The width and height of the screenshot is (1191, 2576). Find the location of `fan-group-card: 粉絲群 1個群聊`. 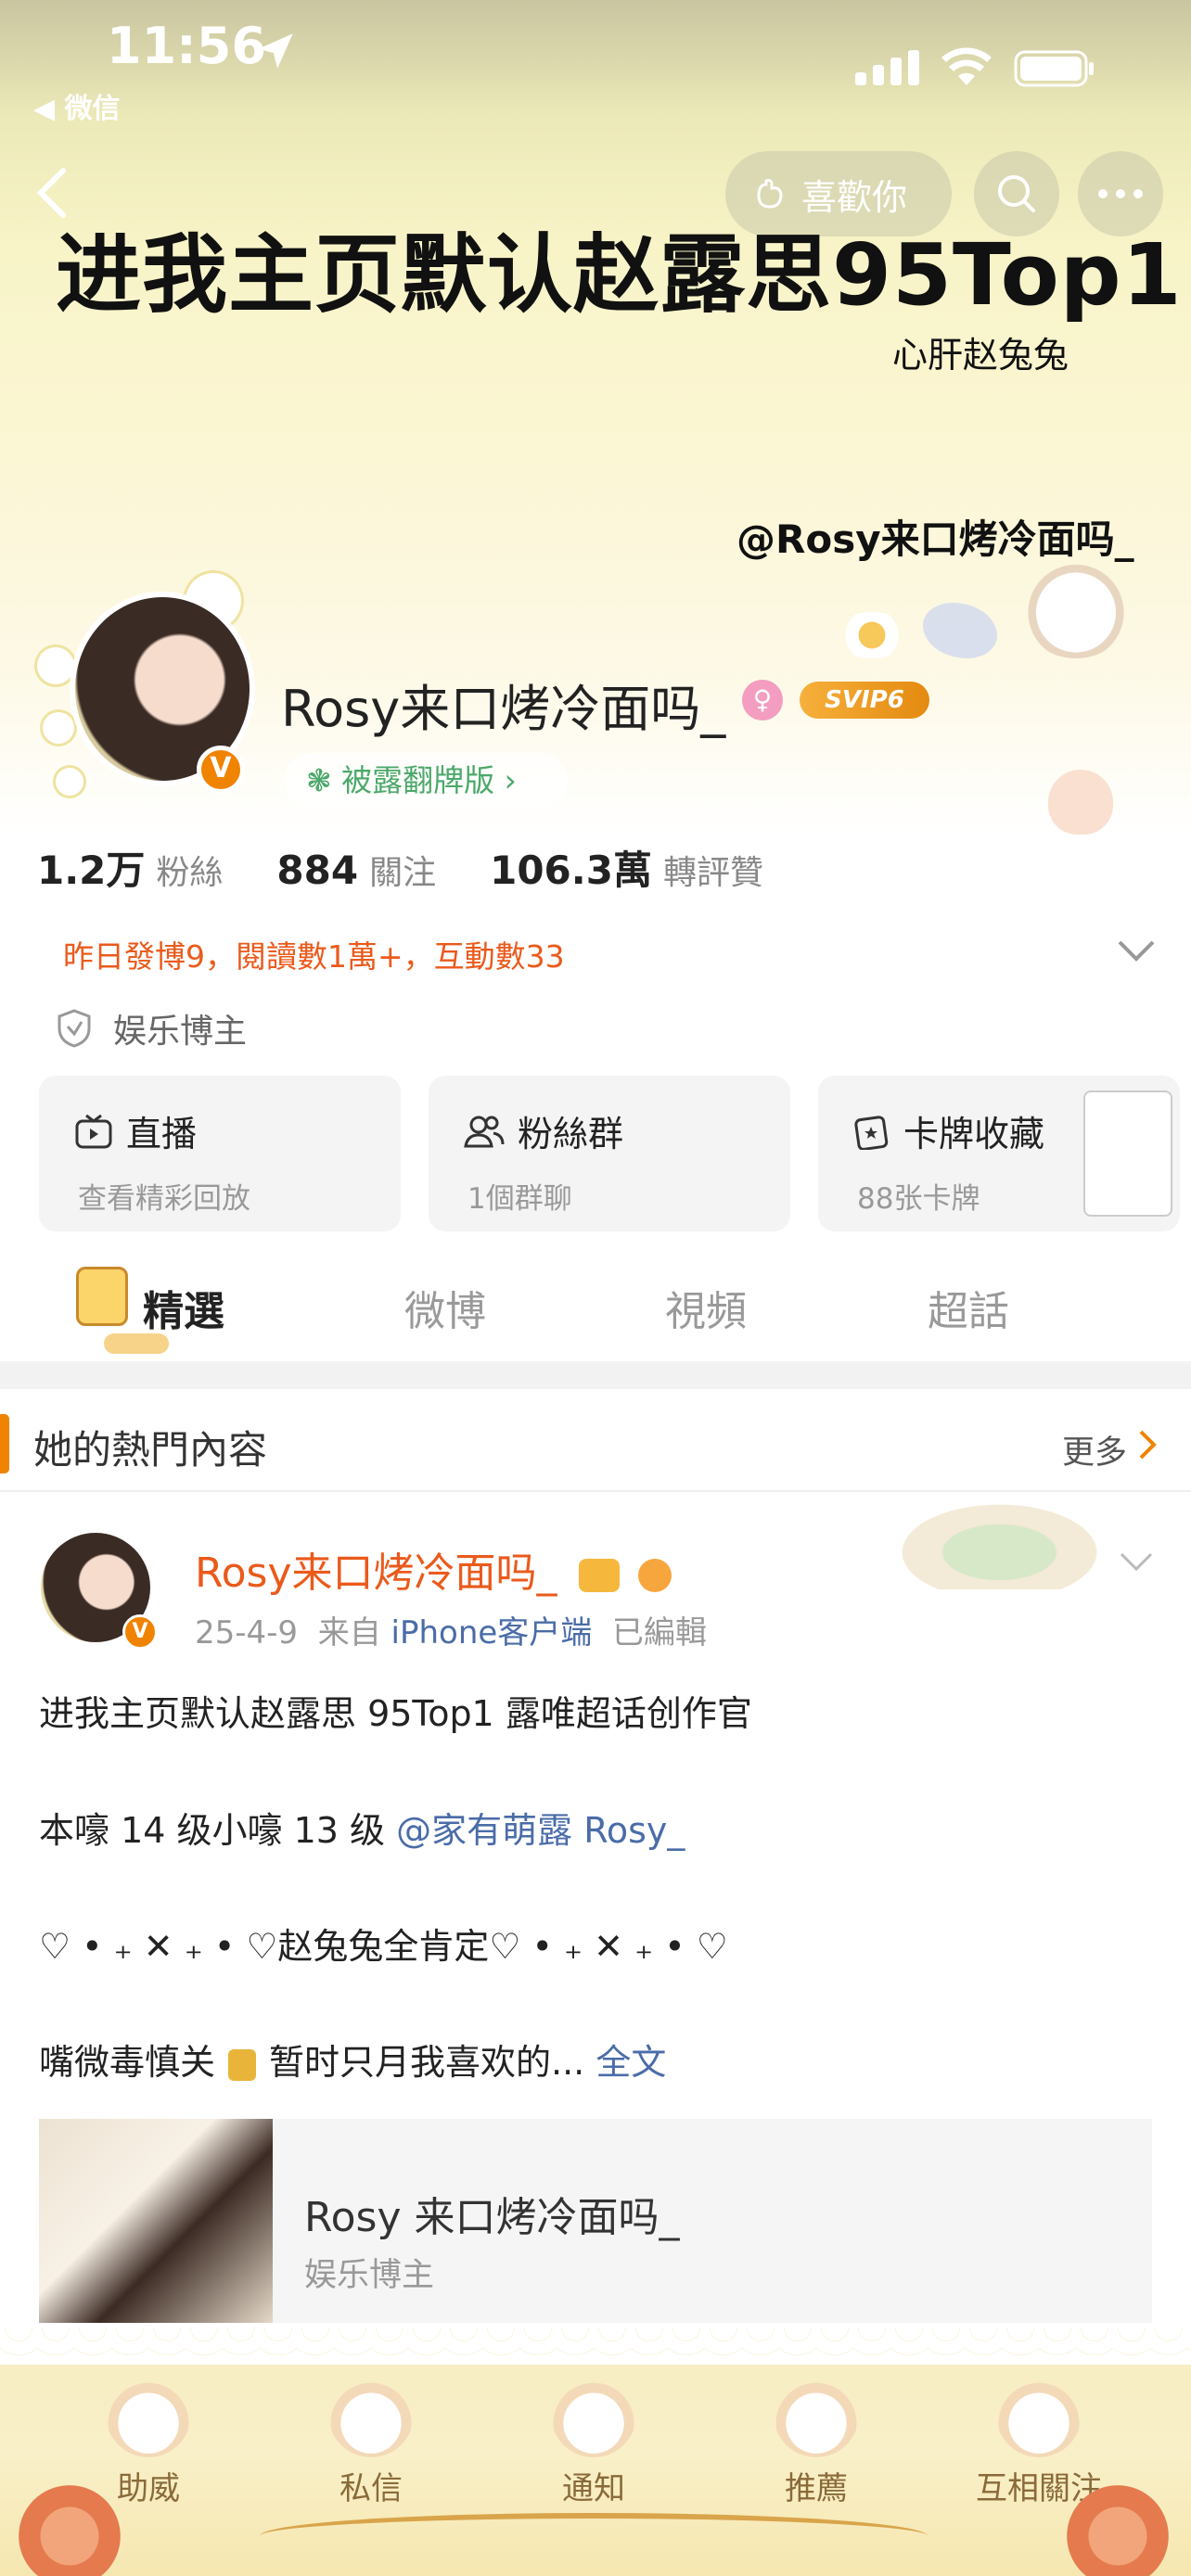

fan-group-card: 粉絲群 1個群聊 is located at coordinates (610, 1153).